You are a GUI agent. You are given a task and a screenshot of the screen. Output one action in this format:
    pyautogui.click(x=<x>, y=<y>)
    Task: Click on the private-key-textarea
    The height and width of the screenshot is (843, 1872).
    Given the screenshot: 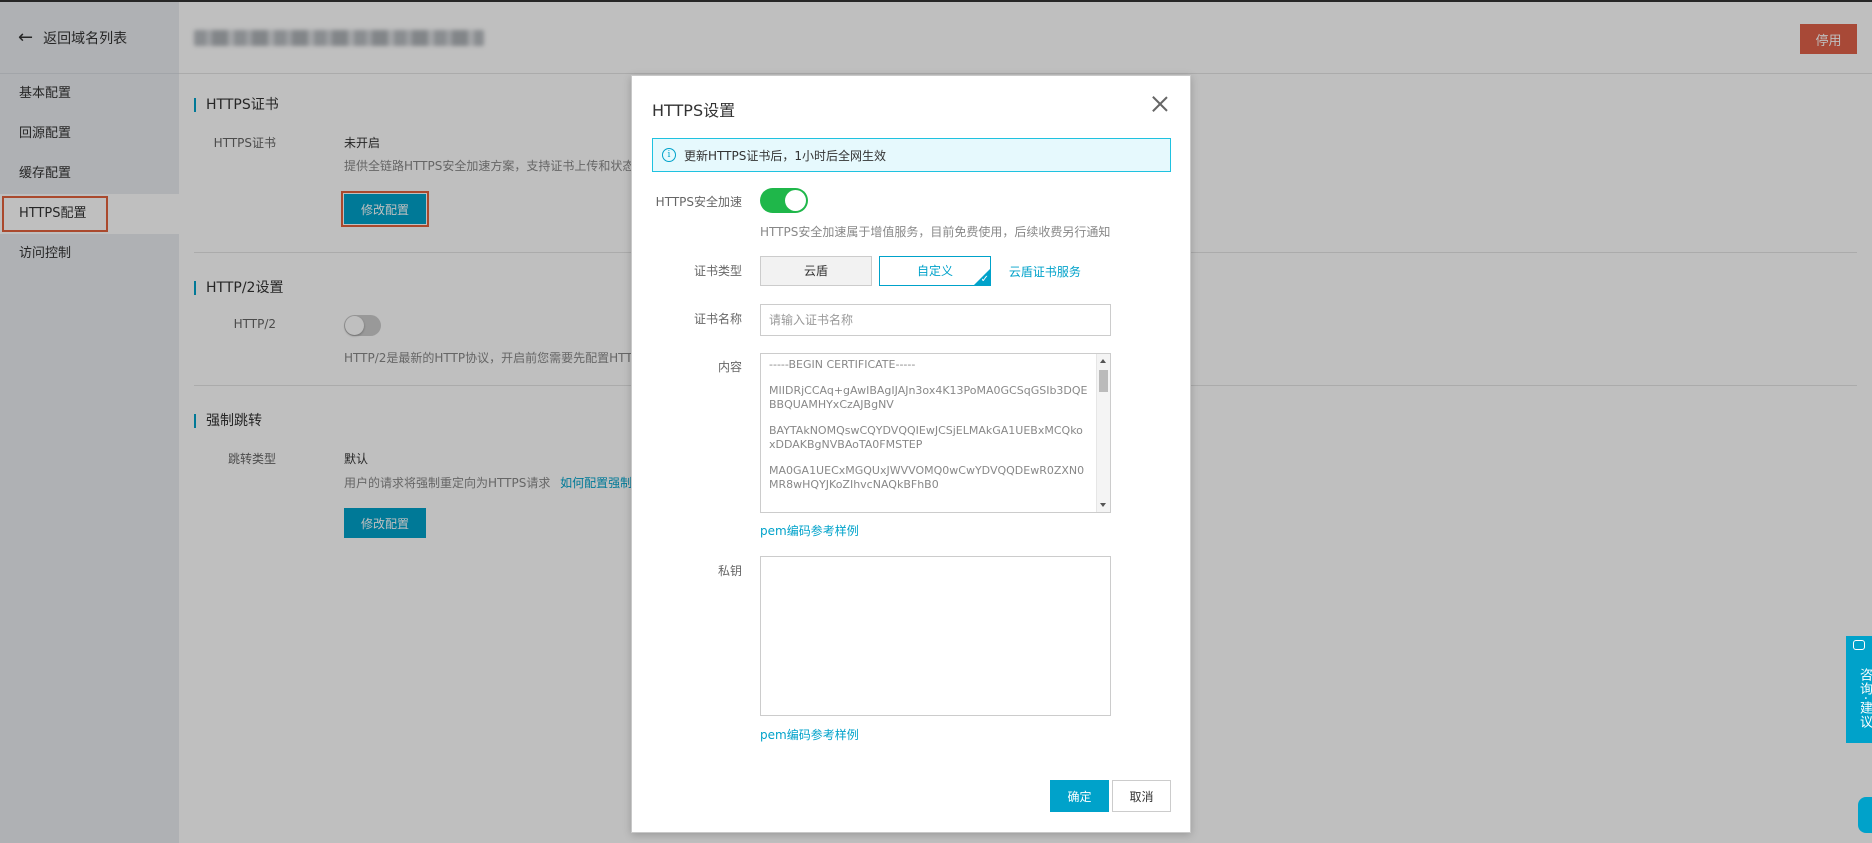 What is the action you would take?
    pyautogui.click(x=935, y=636)
    